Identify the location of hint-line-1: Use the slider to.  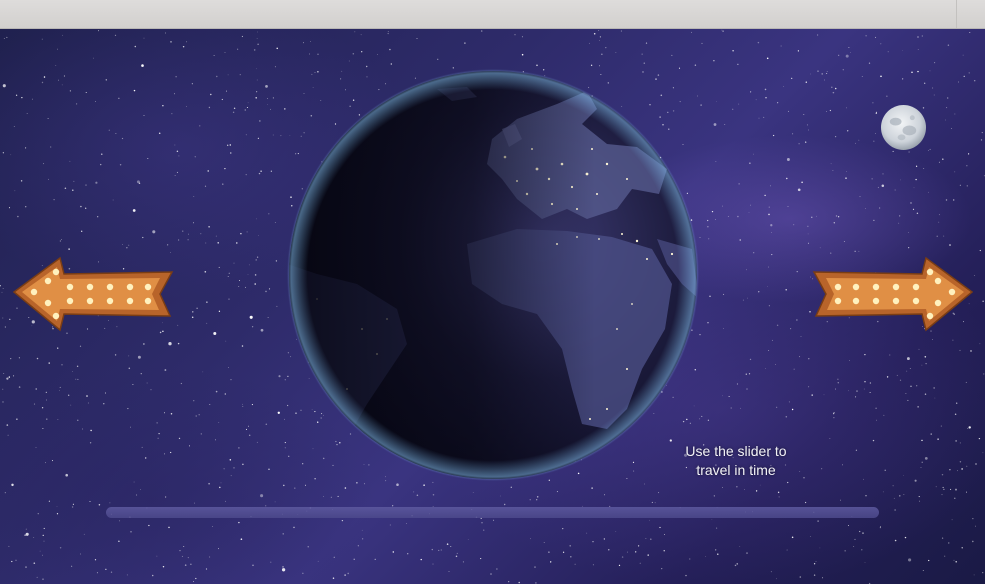
(736, 451).